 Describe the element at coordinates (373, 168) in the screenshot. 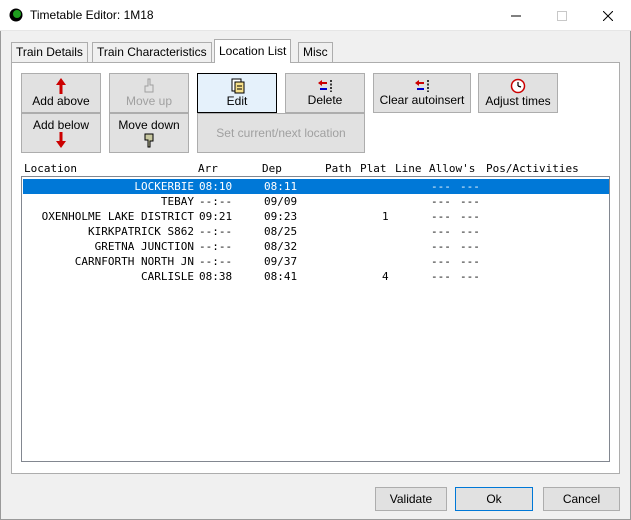

I see `column-header-plat: Plat` at that location.